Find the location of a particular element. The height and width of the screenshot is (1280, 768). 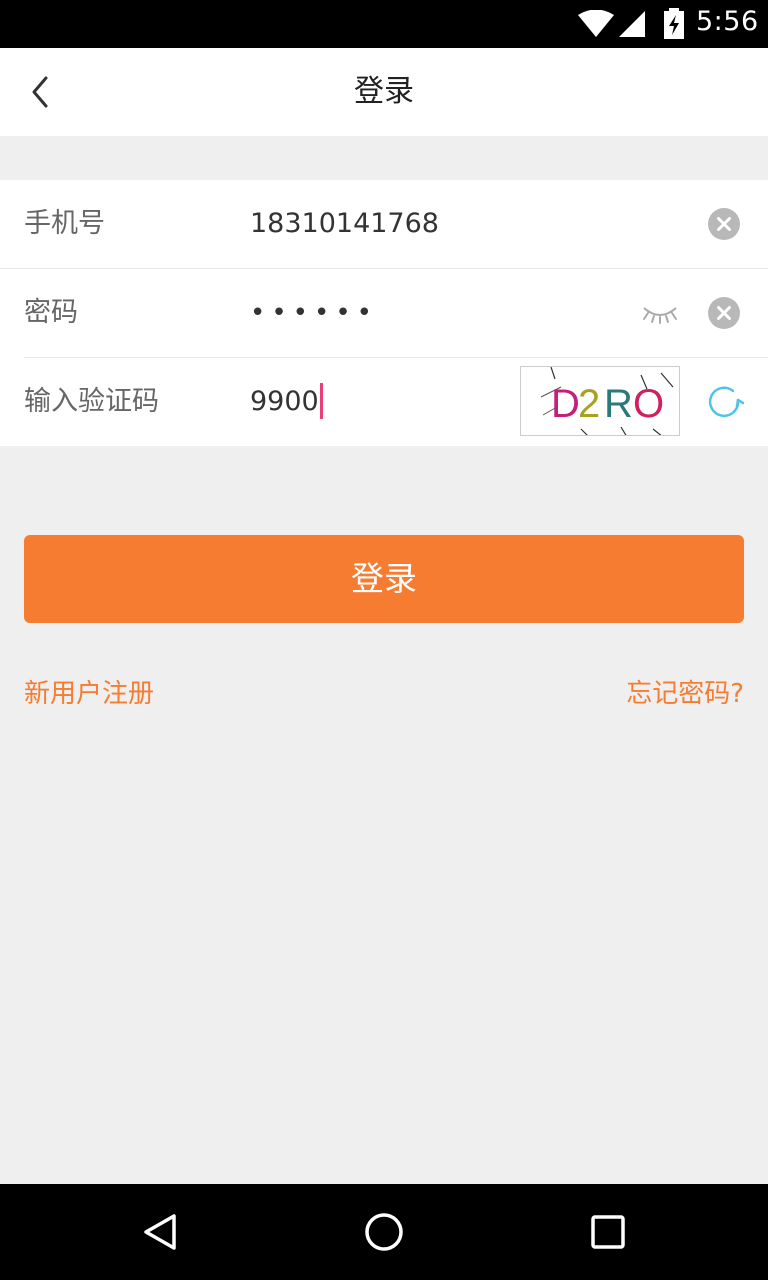

title-bar: 登录 is located at coordinates (384, 92).